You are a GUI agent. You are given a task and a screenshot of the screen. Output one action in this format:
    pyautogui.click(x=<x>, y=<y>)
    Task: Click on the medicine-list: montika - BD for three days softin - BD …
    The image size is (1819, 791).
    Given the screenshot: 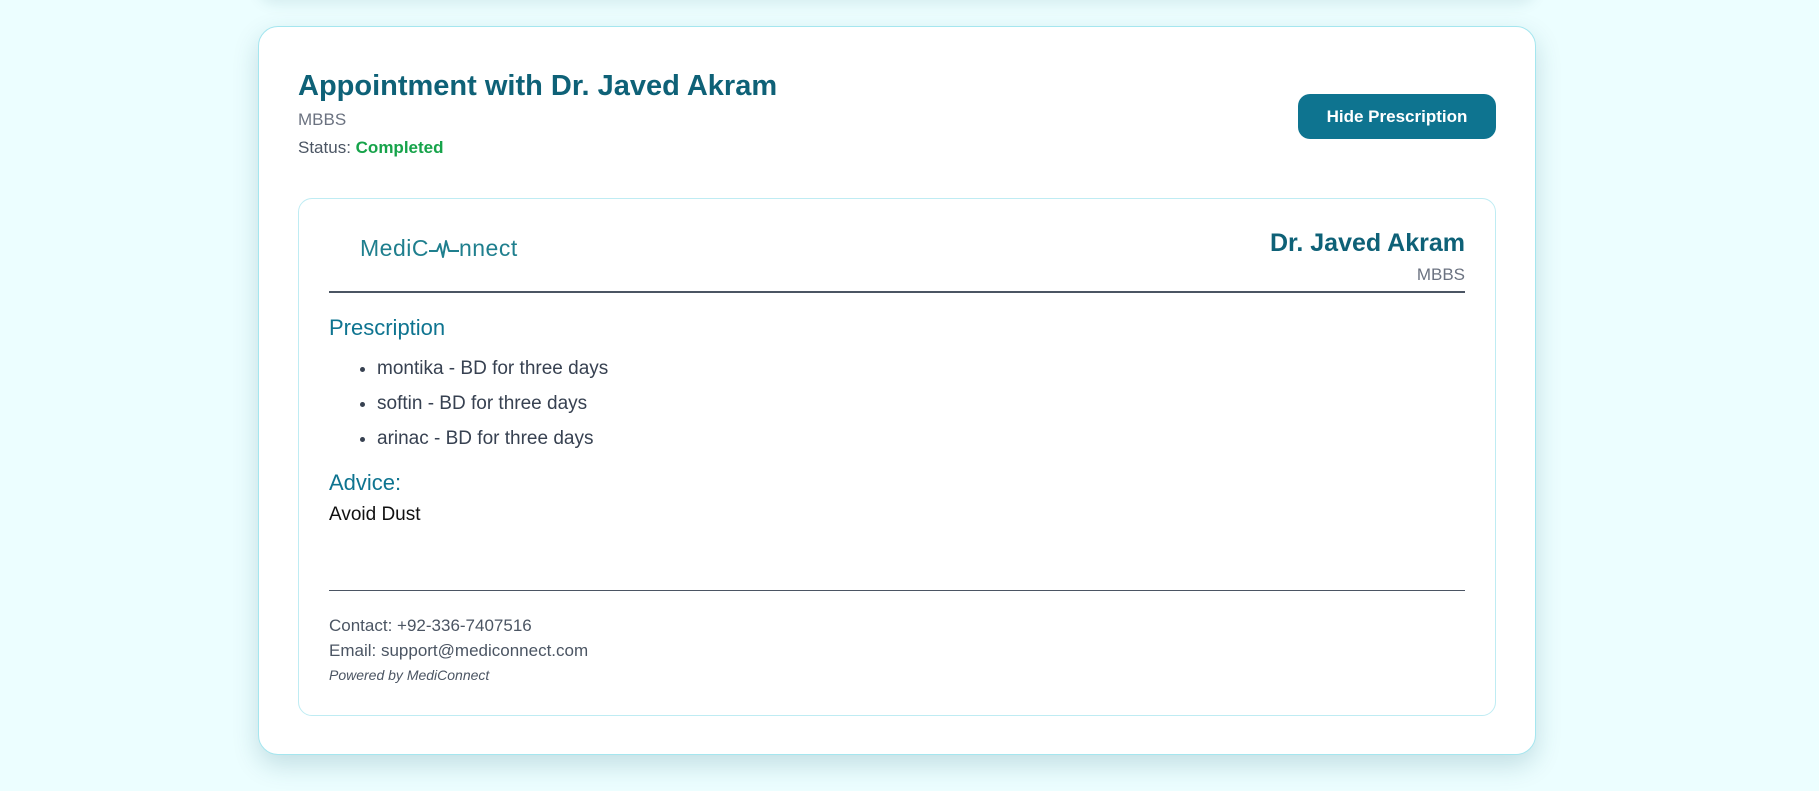 What is the action you would take?
    pyautogui.click(x=897, y=403)
    